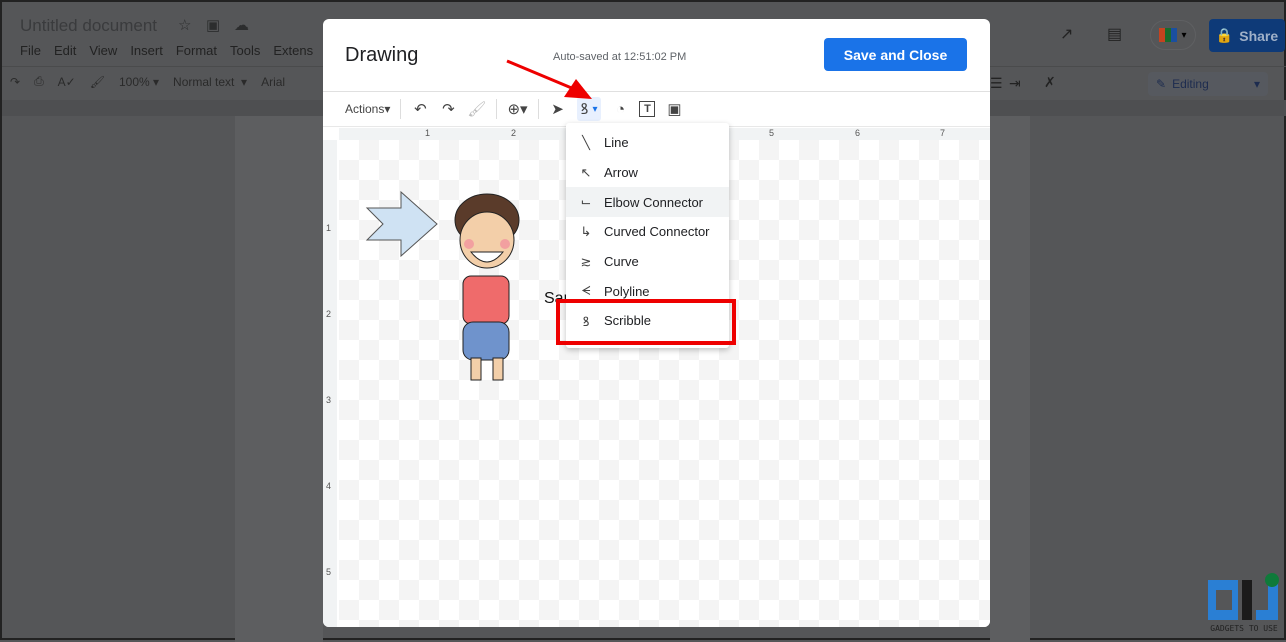  Describe the element at coordinates (213, 25) in the screenshot. I see `move-folder-icon: ▣` at that location.